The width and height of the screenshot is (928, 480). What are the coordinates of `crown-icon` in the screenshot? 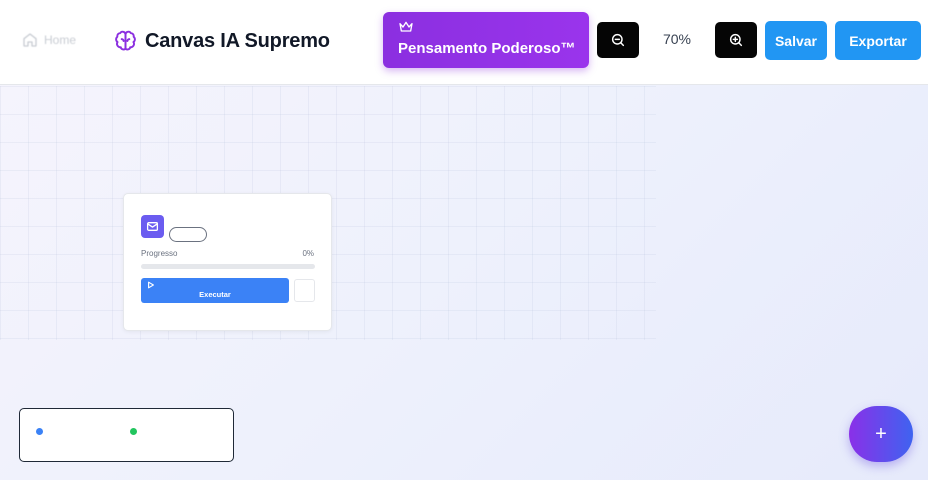 It's located at (406, 26).